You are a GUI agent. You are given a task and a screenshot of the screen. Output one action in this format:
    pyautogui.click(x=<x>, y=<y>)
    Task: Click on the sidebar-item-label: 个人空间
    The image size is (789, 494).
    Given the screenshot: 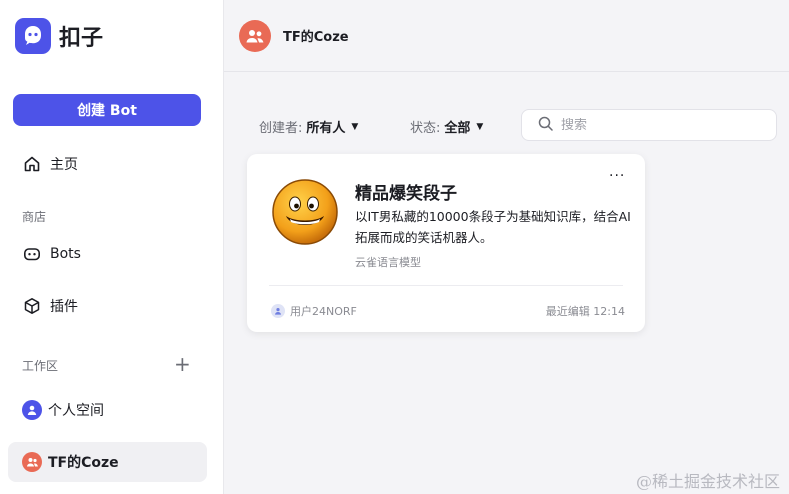 What is the action you would take?
    pyautogui.click(x=76, y=411)
    